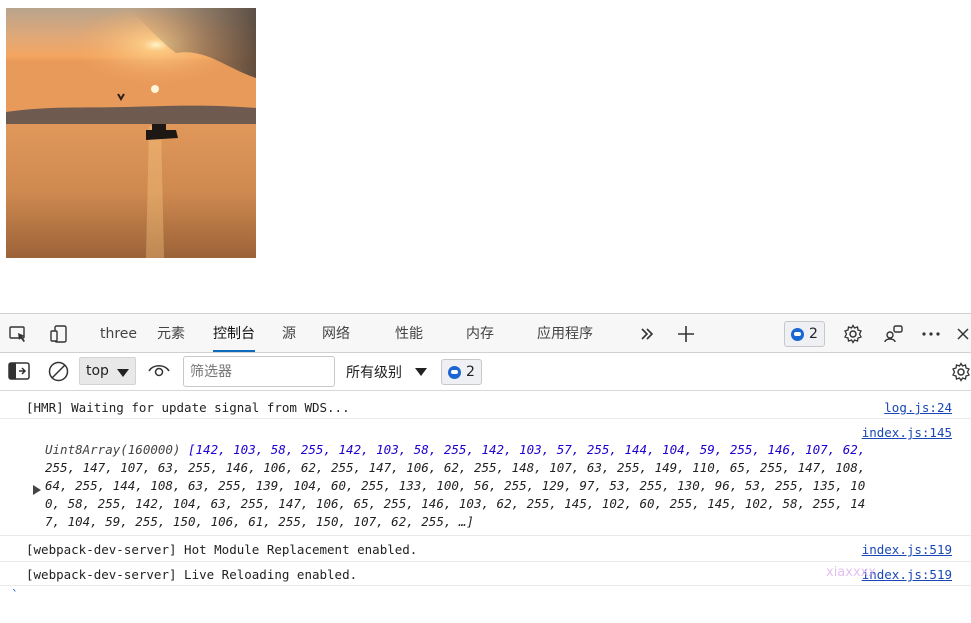 This screenshot has height=623, width=971. I want to click on log-level-select: 所有级别, so click(387, 372).